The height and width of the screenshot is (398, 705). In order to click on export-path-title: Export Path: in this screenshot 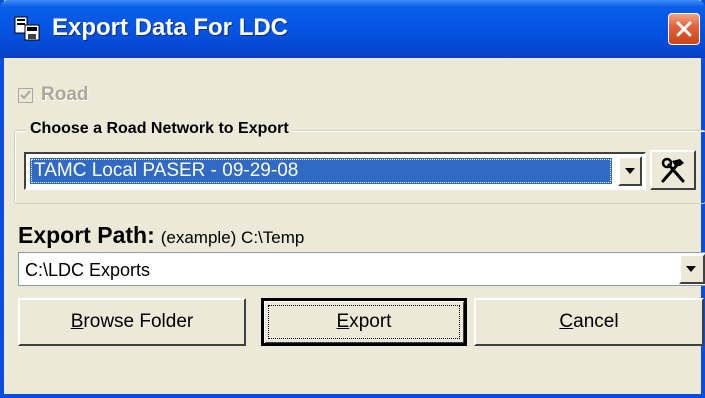, I will do `click(86, 235)`.